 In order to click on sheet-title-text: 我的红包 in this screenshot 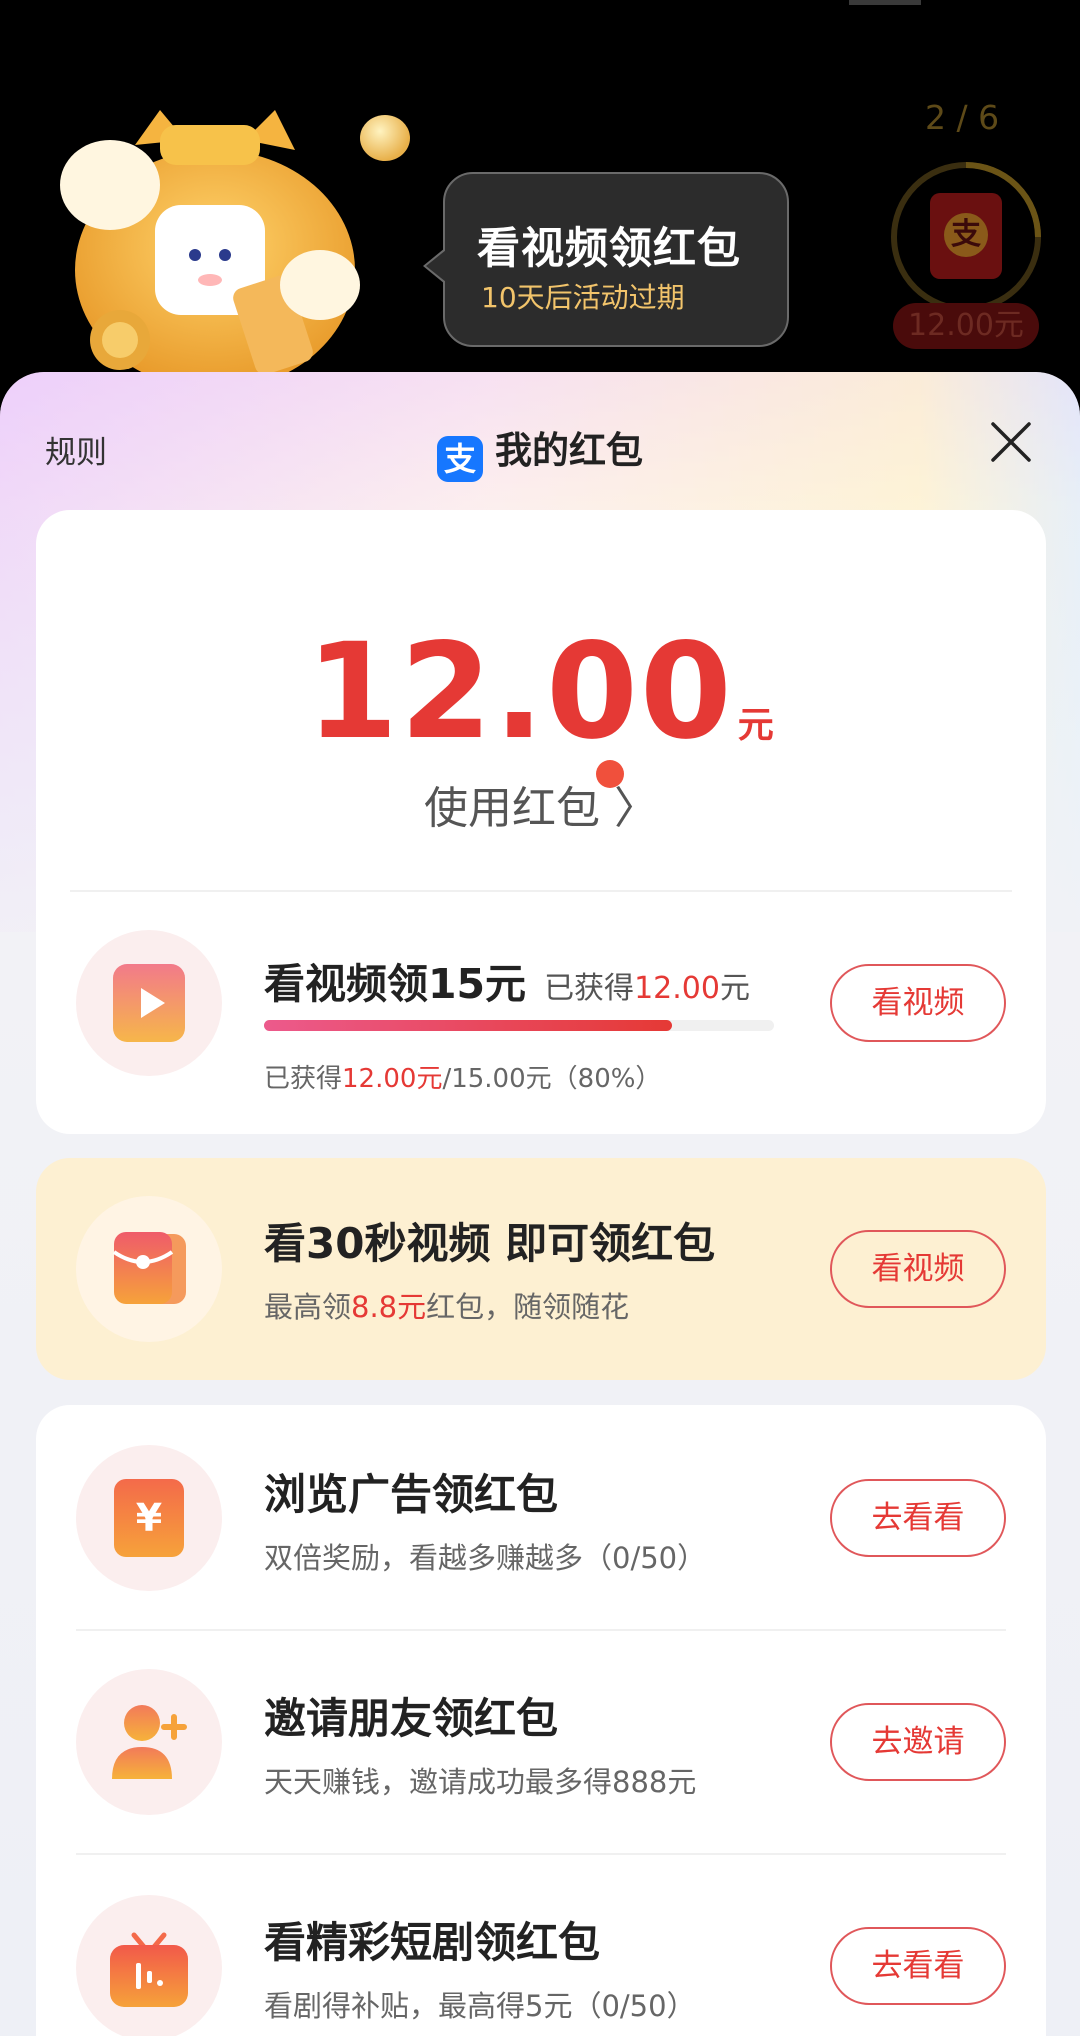, I will do `click(569, 450)`.